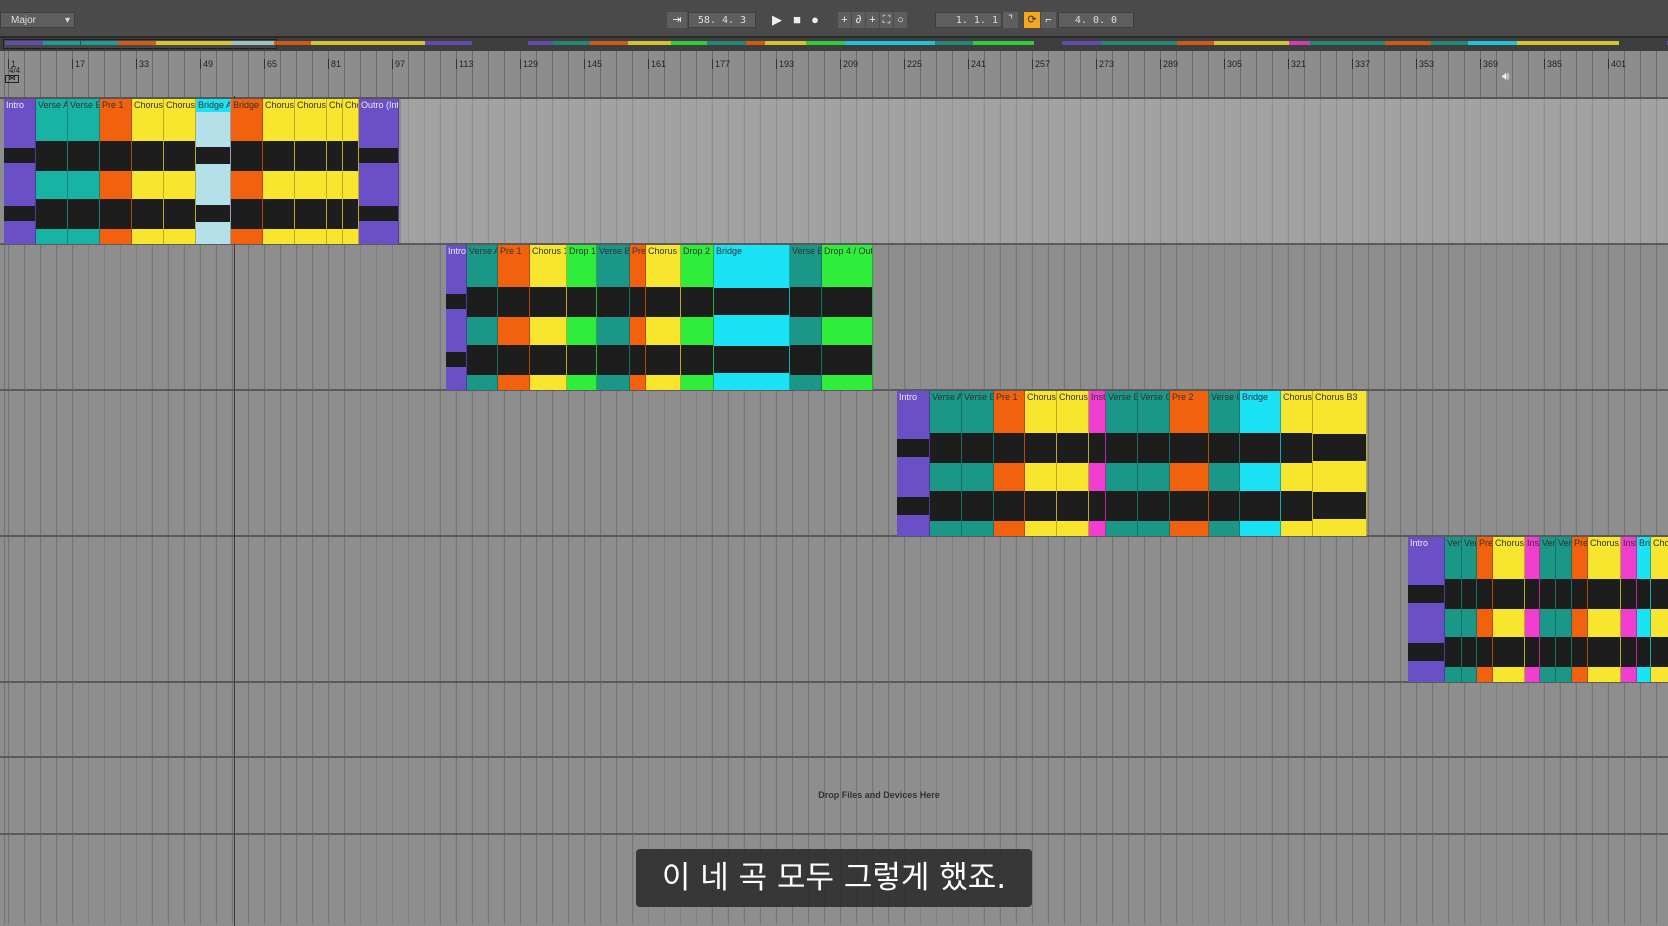 The height and width of the screenshot is (926, 1668). What do you see at coordinates (1032, 20) in the screenshot?
I see `loop-button: ⟳` at bounding box center [1032, 20].